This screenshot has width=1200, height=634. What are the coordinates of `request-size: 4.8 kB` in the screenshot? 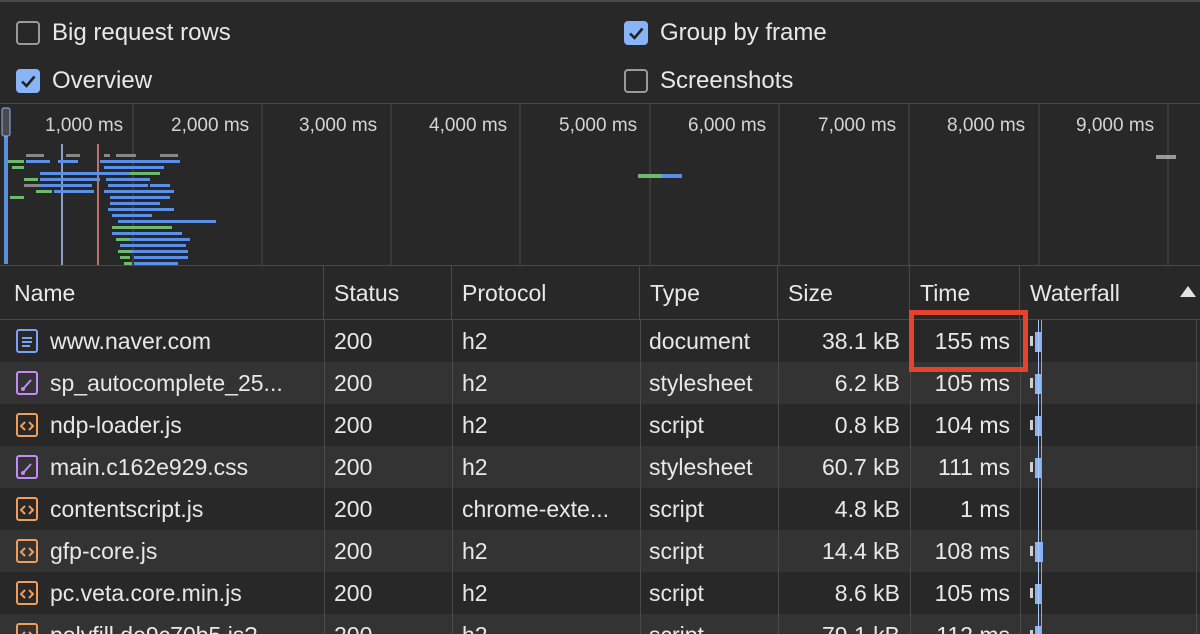 It's located at (867, 509).